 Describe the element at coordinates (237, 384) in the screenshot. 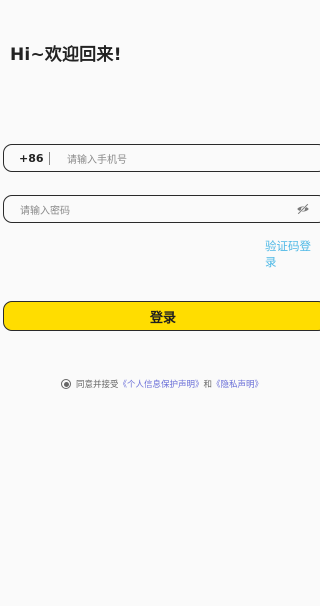

I see `privacy-statement-link: 《隐私声明》` at that location.